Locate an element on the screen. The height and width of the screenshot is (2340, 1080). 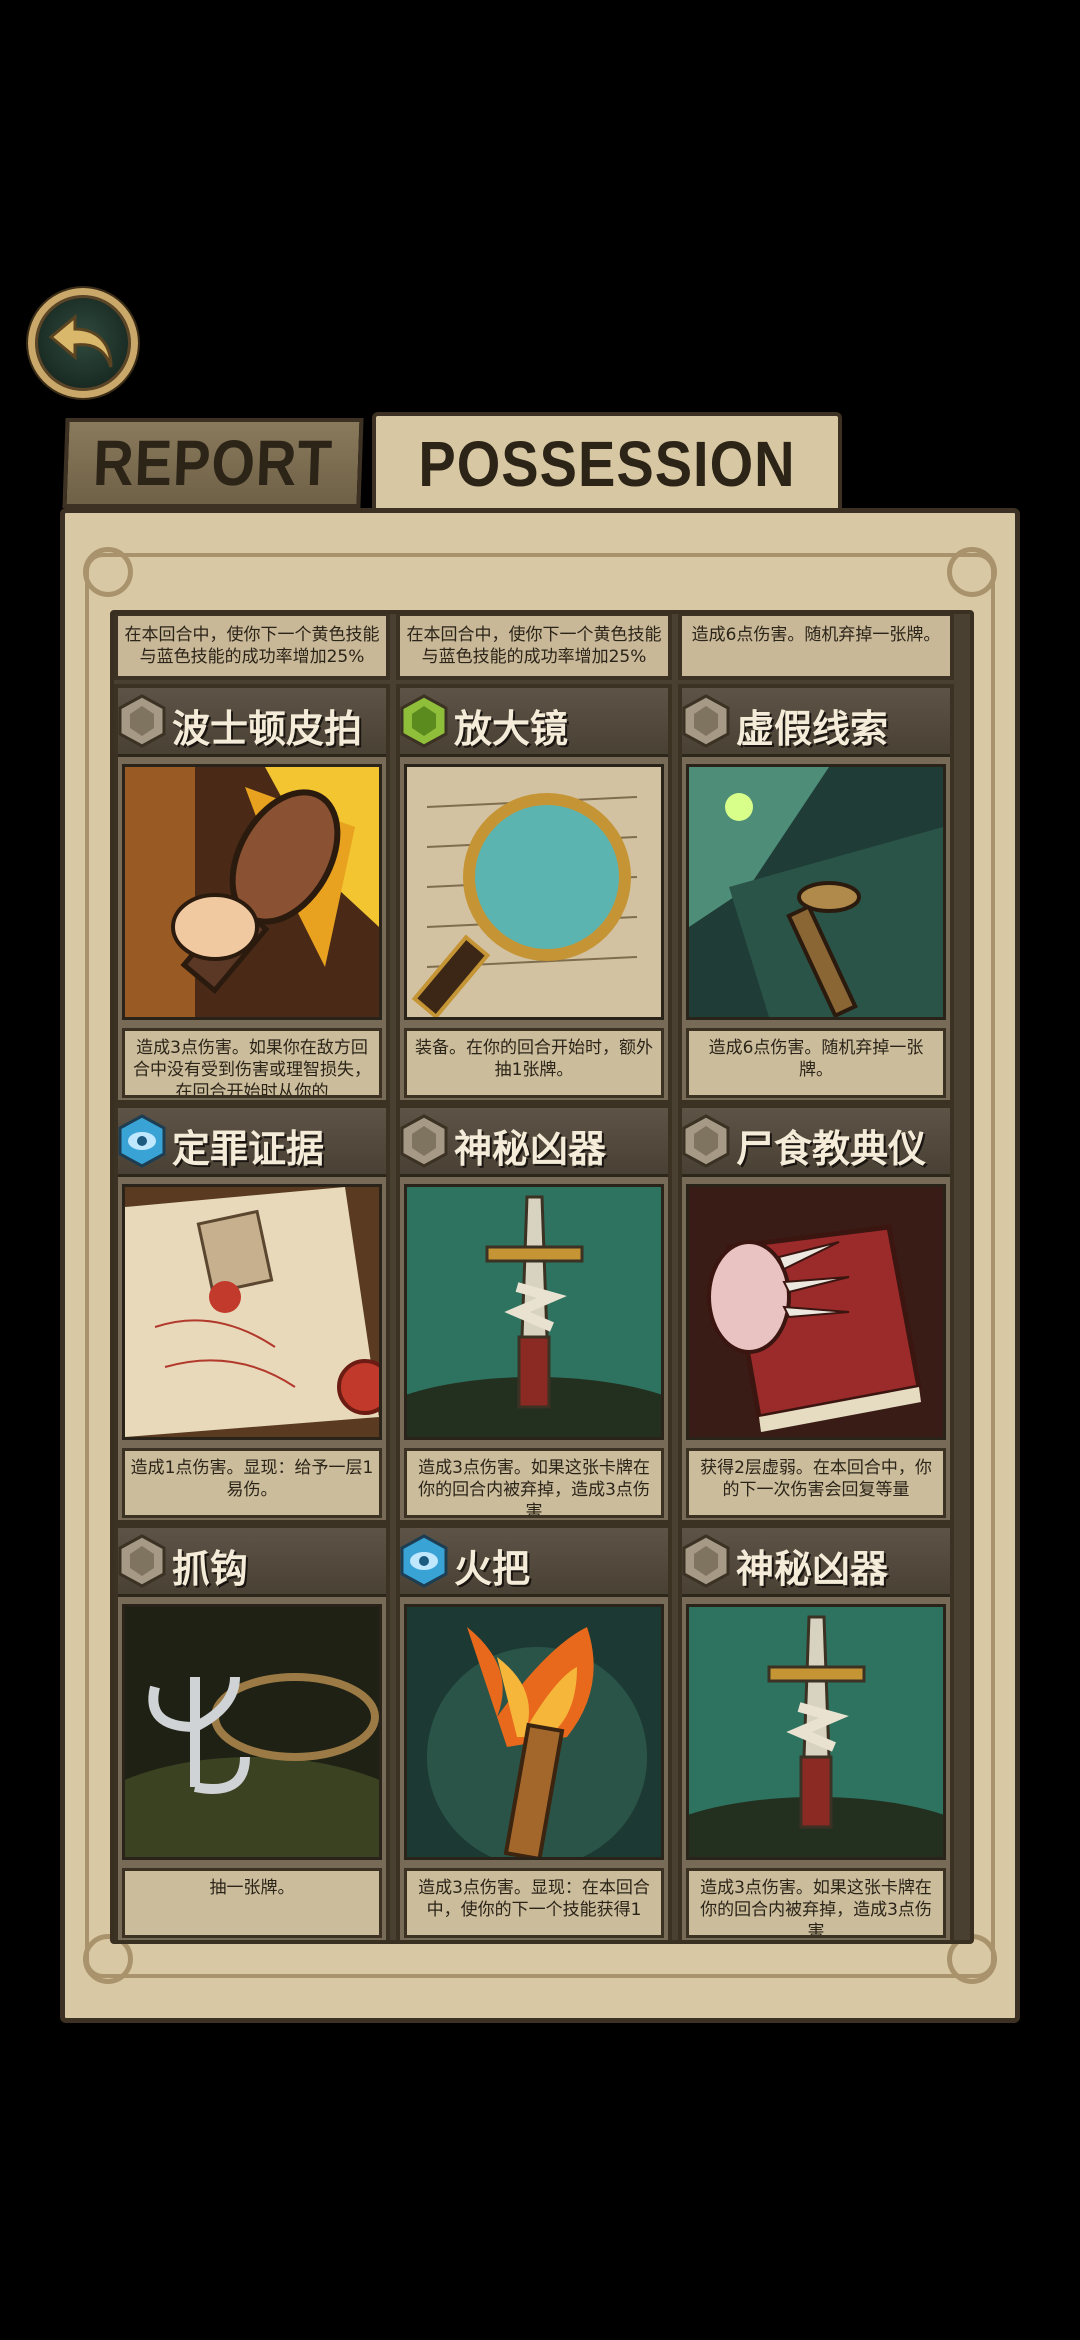
card-description: 获得2层虚弱。在本回合中，你的下一次伤害会回复等量 is located at coordinates (816, 1483).